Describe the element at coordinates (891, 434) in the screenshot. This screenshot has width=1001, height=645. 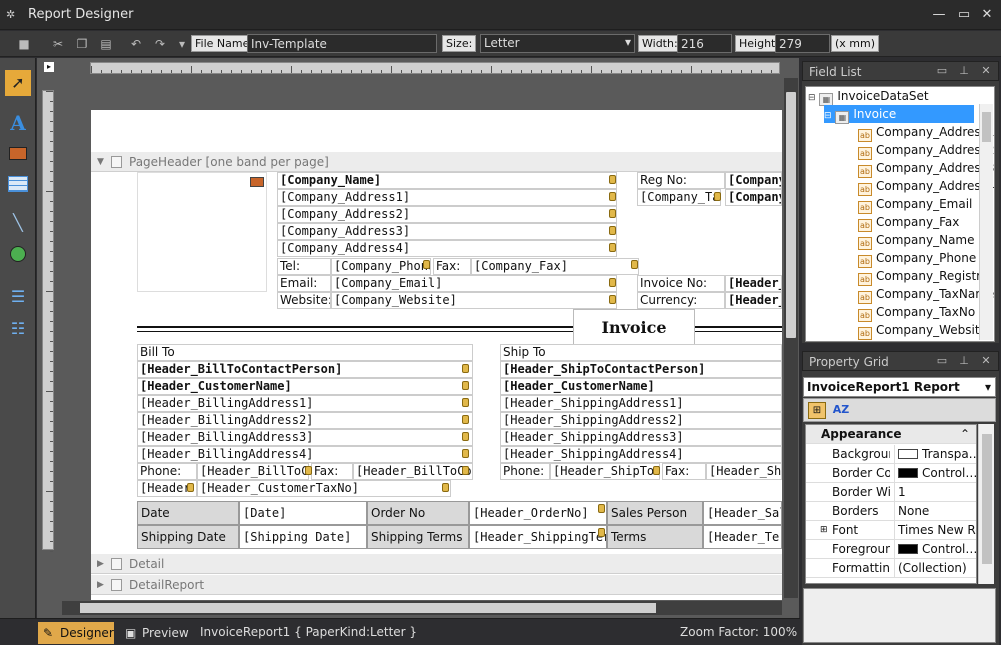
I see `category-appearance: Appearance ⌃` at that location.